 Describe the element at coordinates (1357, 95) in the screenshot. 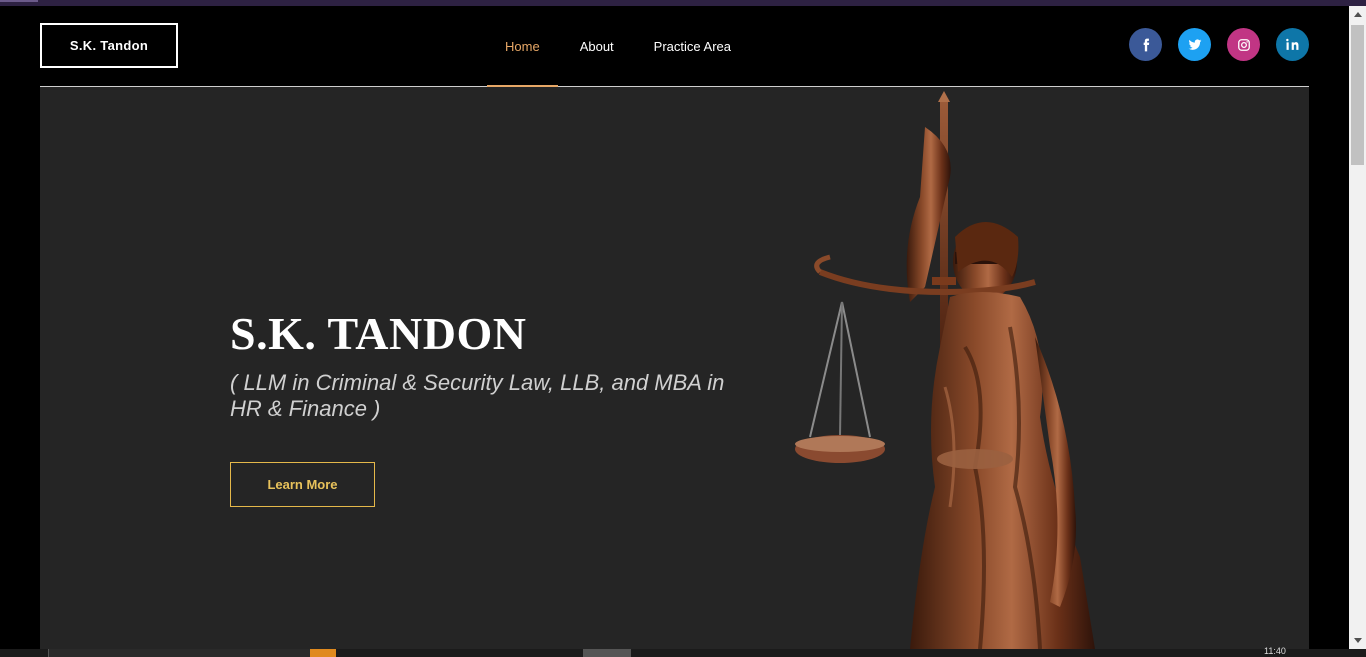

I see `scrollbar-thumb` at that location.